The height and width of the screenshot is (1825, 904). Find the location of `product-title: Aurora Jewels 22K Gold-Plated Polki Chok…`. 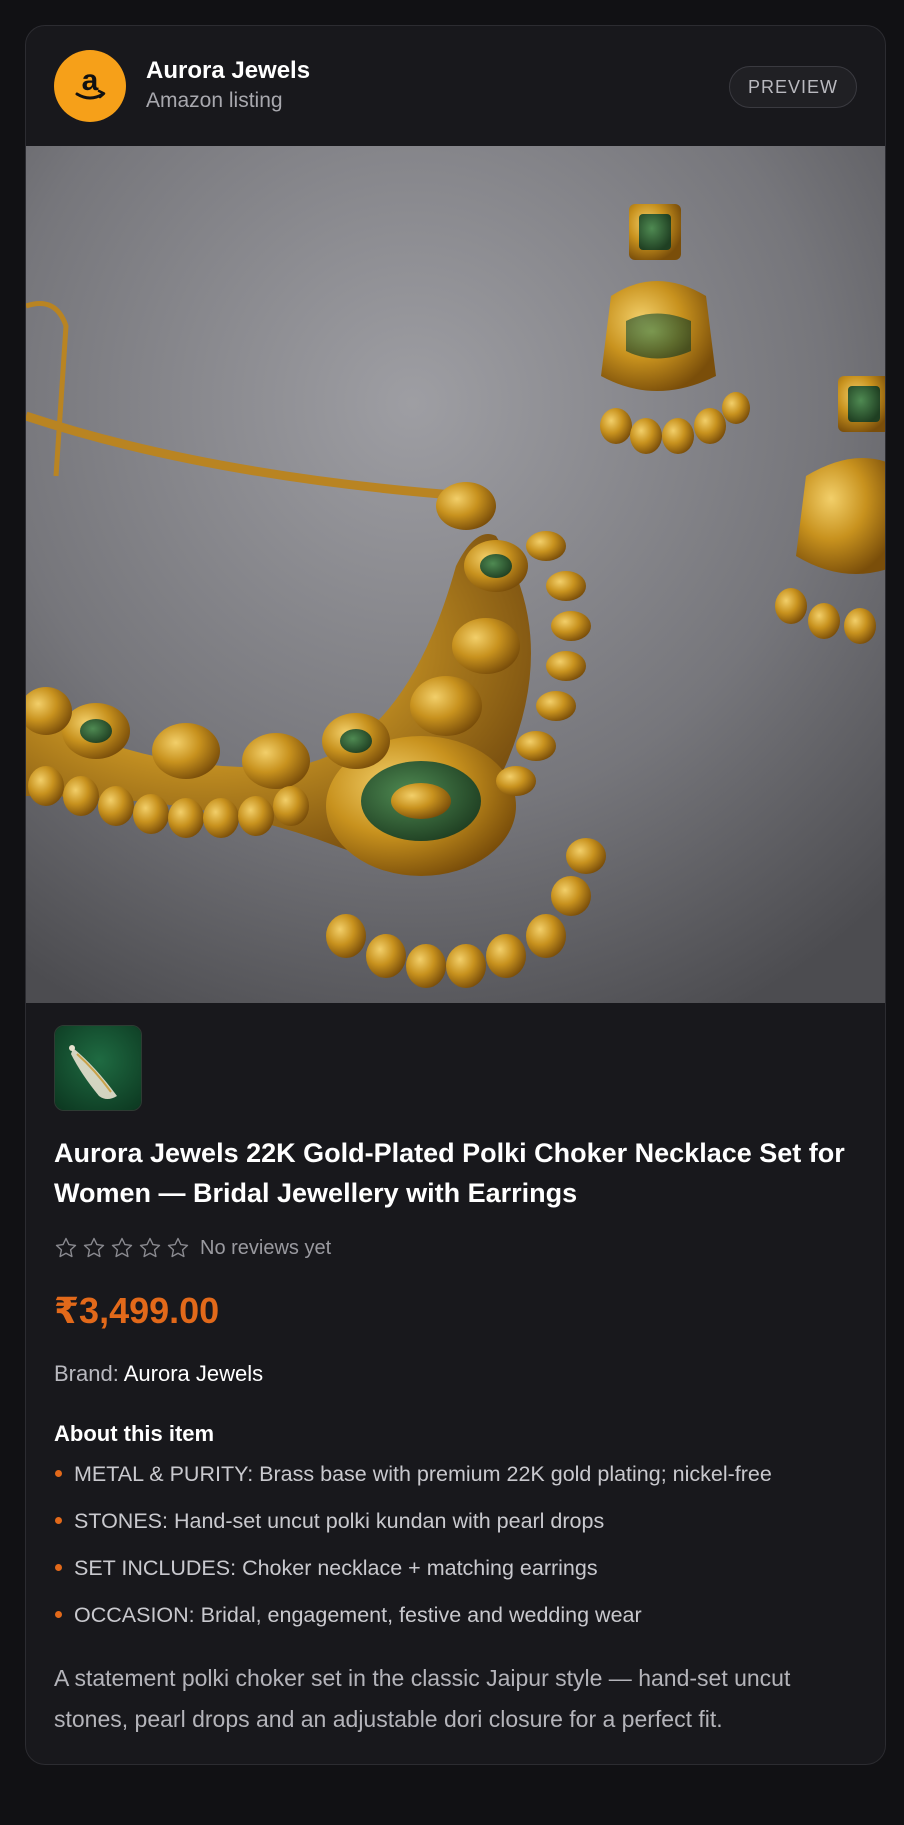

product-title: Aurora Jewels 22K Gold-Plated Polki Chok… is located at coordinates (449, 1173).